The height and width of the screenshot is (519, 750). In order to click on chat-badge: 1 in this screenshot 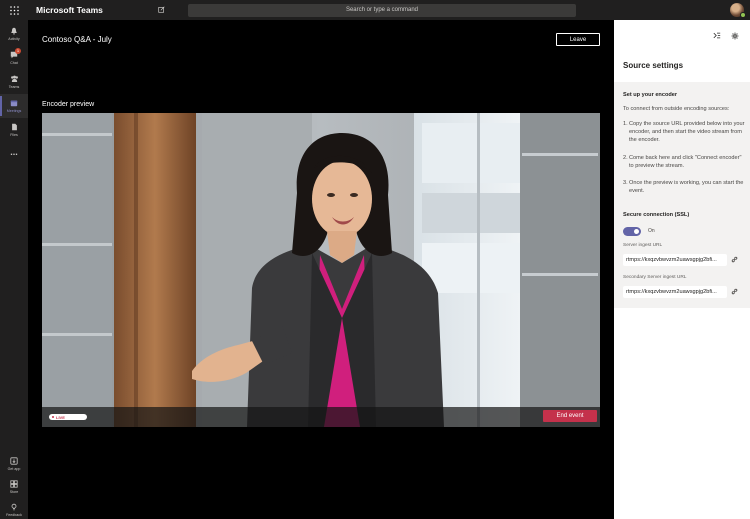, I will do `click(18, 51)`.